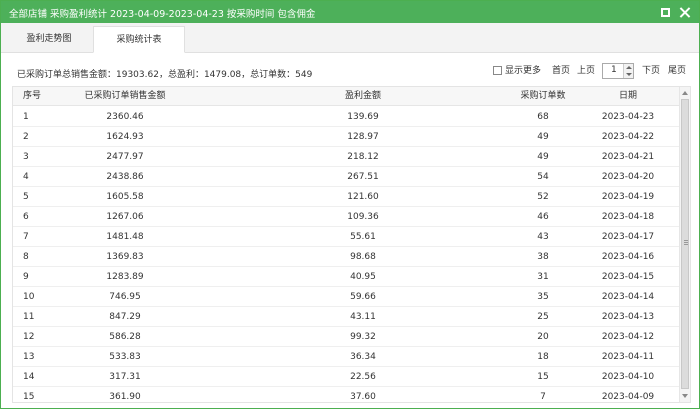 This screenshot has width=700, height=409. What do you see at coordinates (628, 397) in the screenshot?
I see `cell-date: 2023-04-09` at bounding box center [628, 397].